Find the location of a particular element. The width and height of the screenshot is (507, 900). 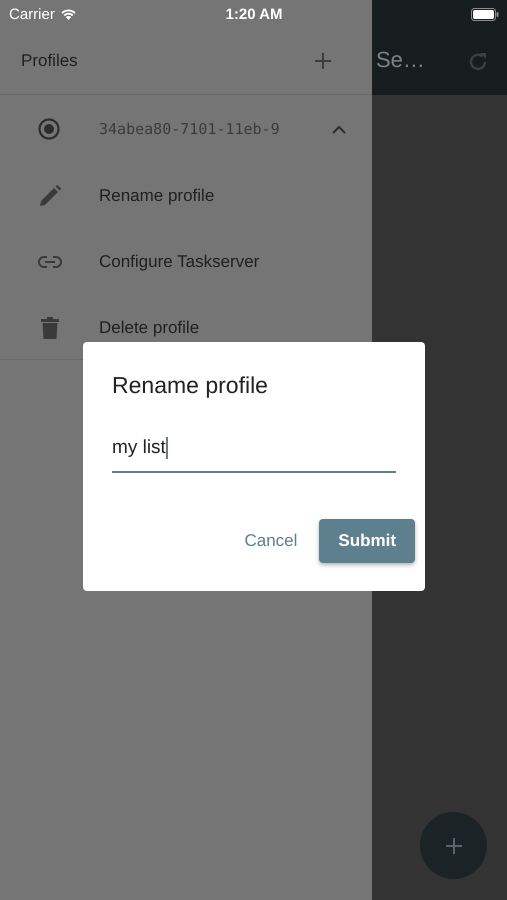

link-icon is located at coordinates (50, 262).